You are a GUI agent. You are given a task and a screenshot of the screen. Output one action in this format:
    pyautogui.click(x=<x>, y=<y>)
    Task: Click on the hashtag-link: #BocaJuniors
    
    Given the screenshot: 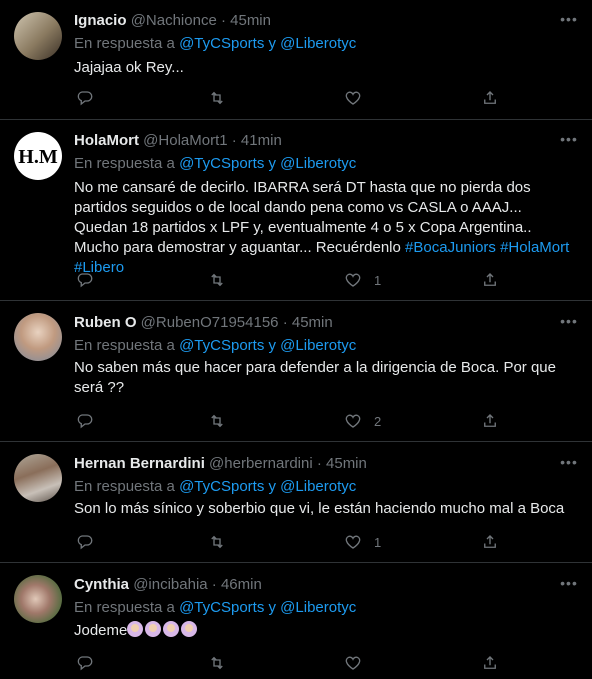 What is the action you would take?
    pyautogui.click(x=450, y=247)
    